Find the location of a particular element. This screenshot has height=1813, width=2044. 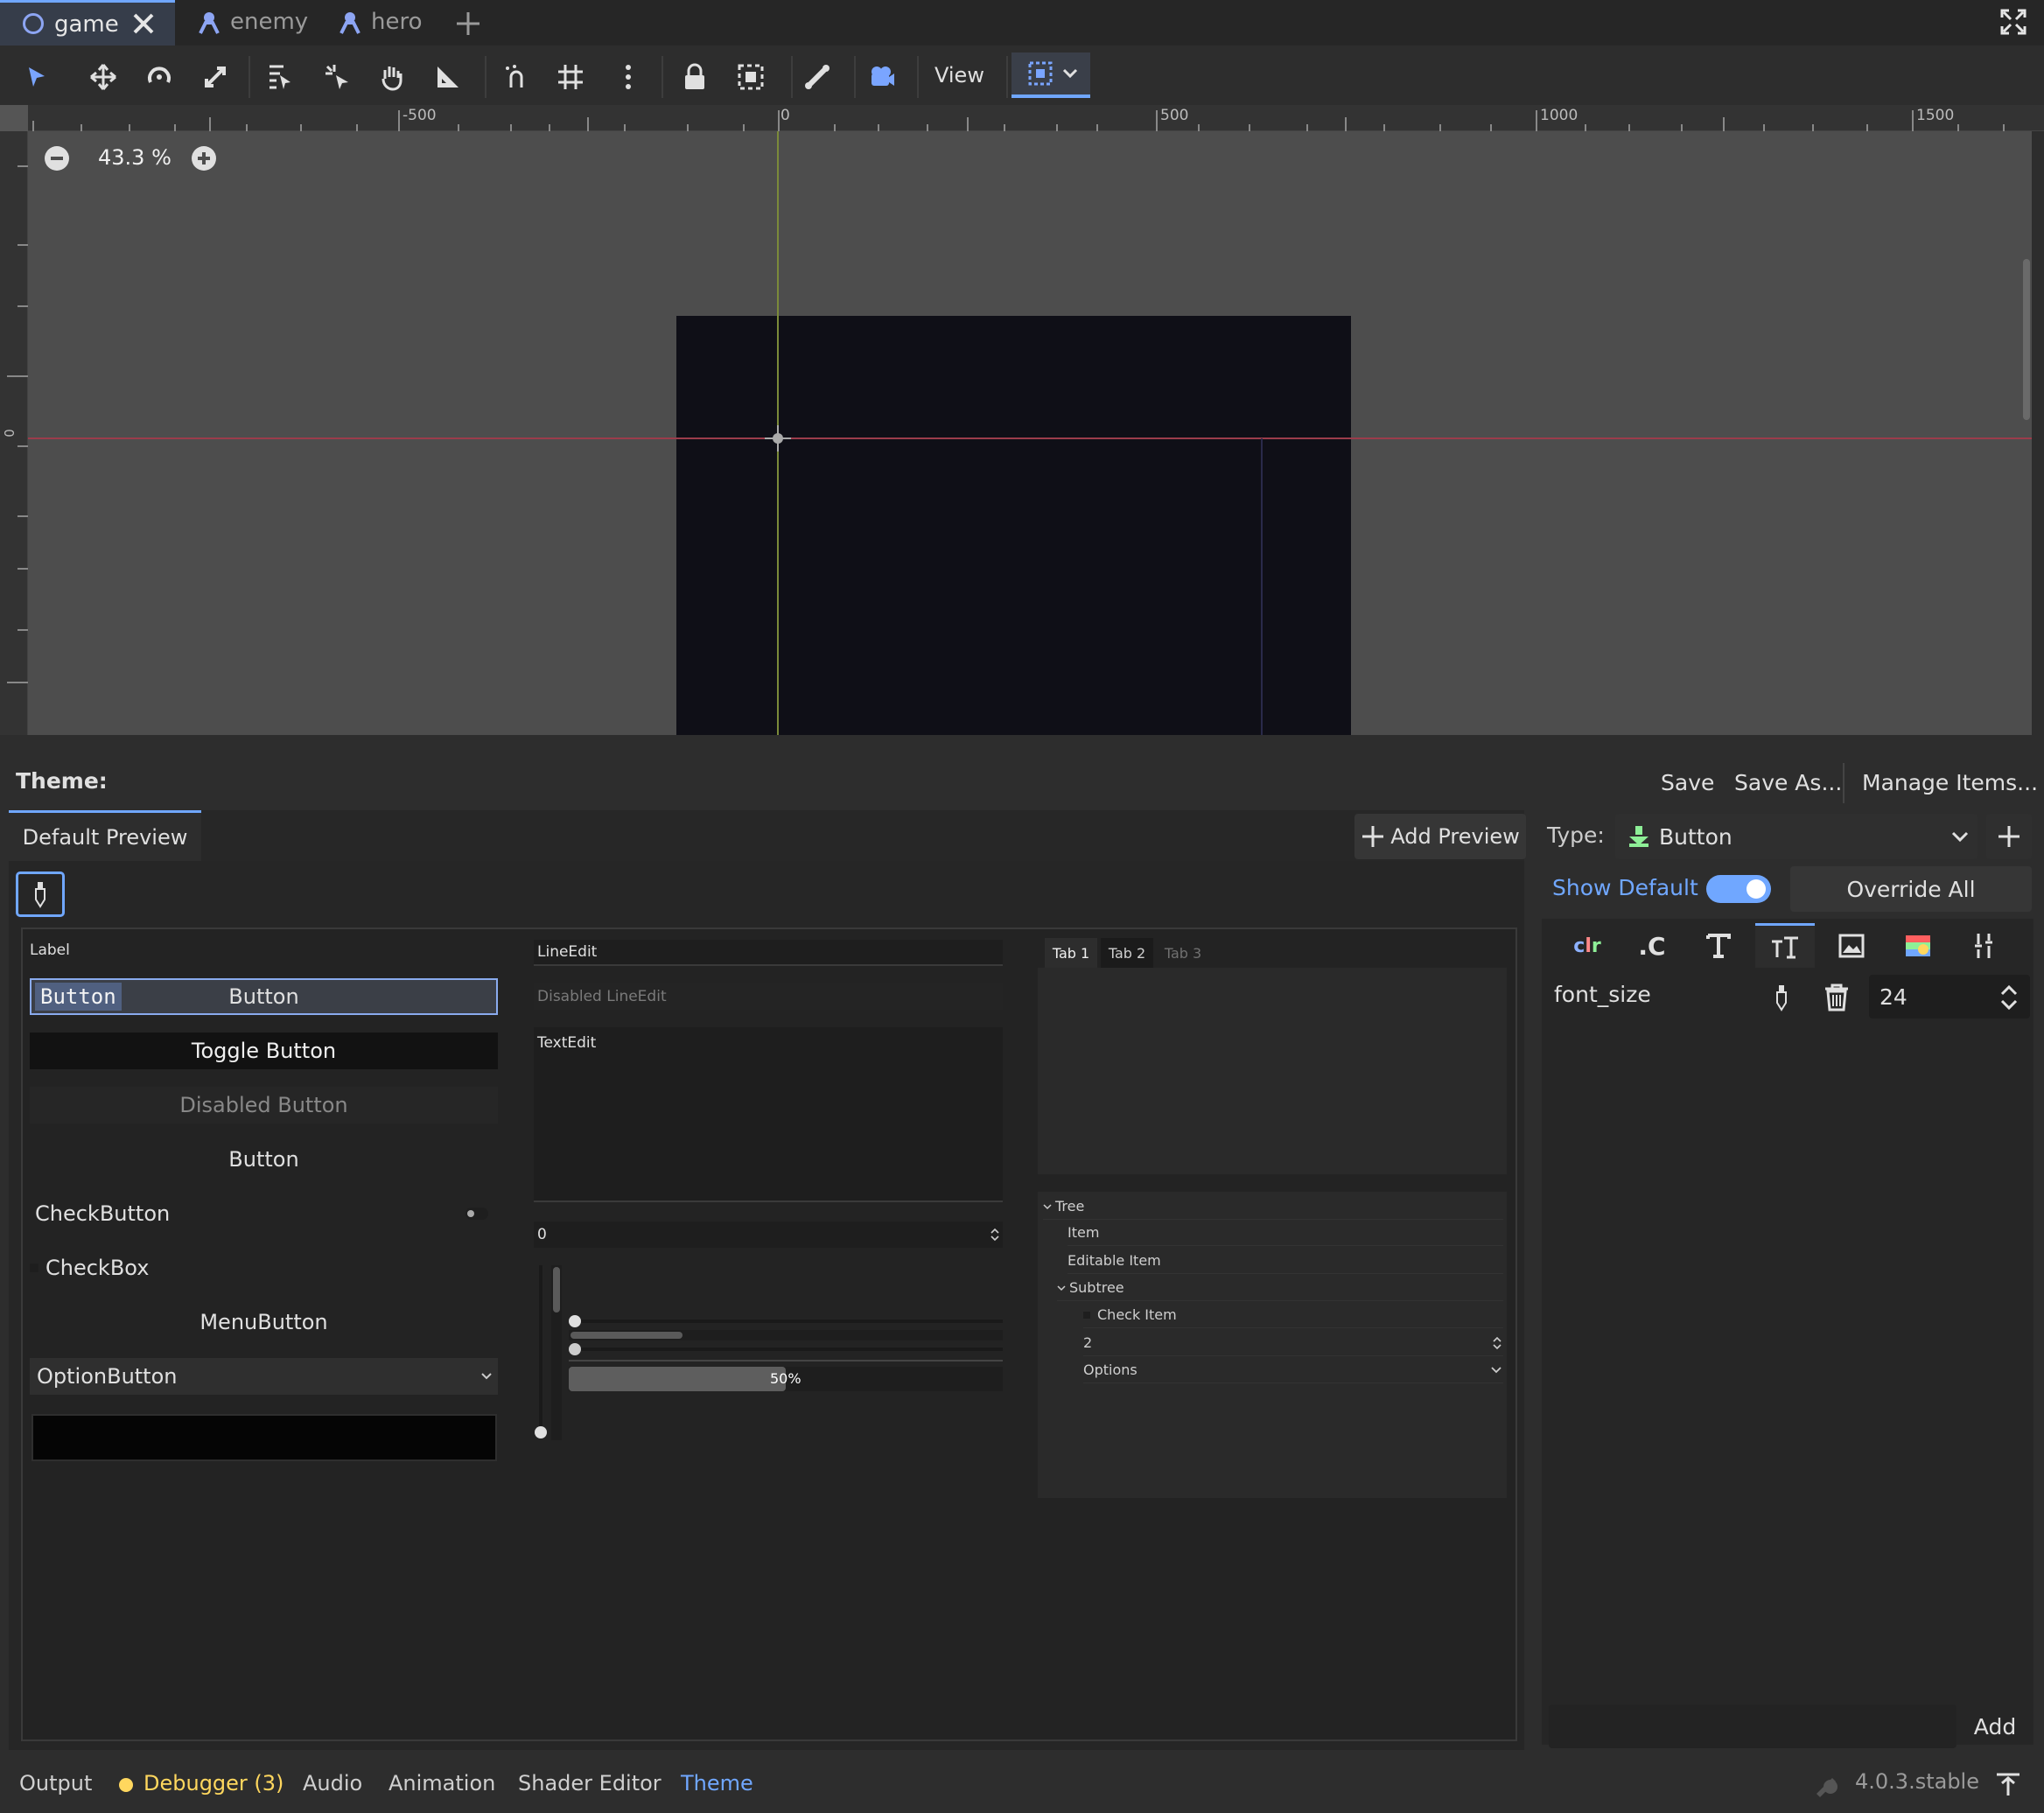

view-menu: View is located at coordinates (959, 75).